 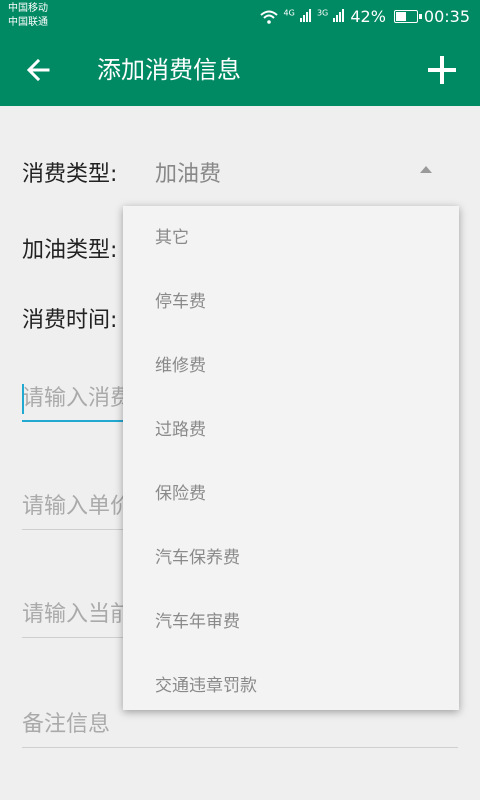 I want to click on signal-bars-2-icon, so click(x=339, y=15).